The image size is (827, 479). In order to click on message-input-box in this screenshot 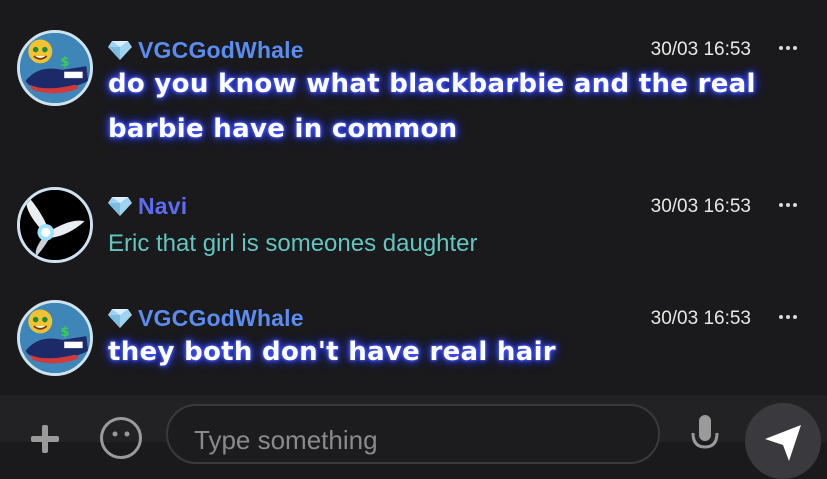, I will do `click(413, 434)`.